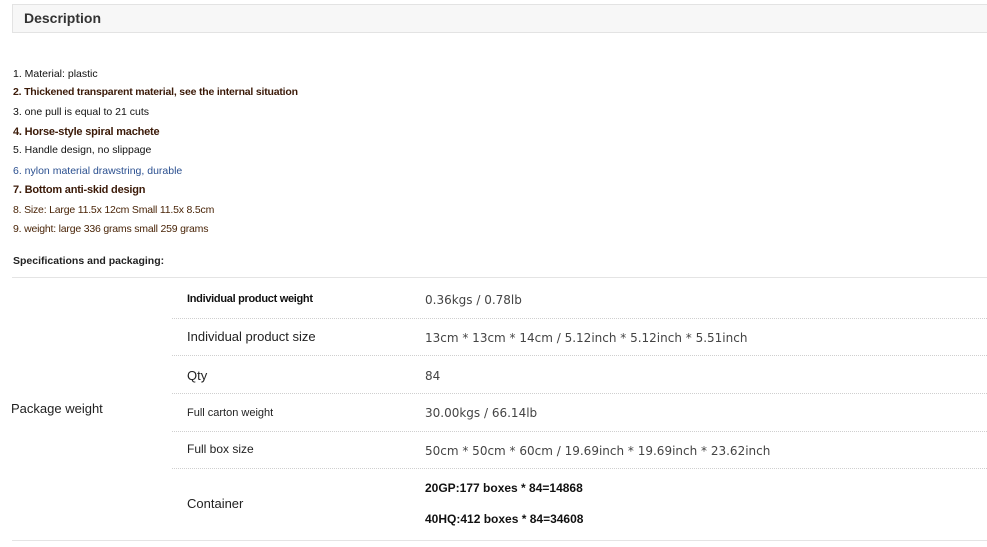 This screenshot has height=547, width=987. What do you see at coordinates (79, 190) in the screenshot?
I see `feature-item-antiskid: 7. Bottom anti-skid design` at bounding box center [79, 190].